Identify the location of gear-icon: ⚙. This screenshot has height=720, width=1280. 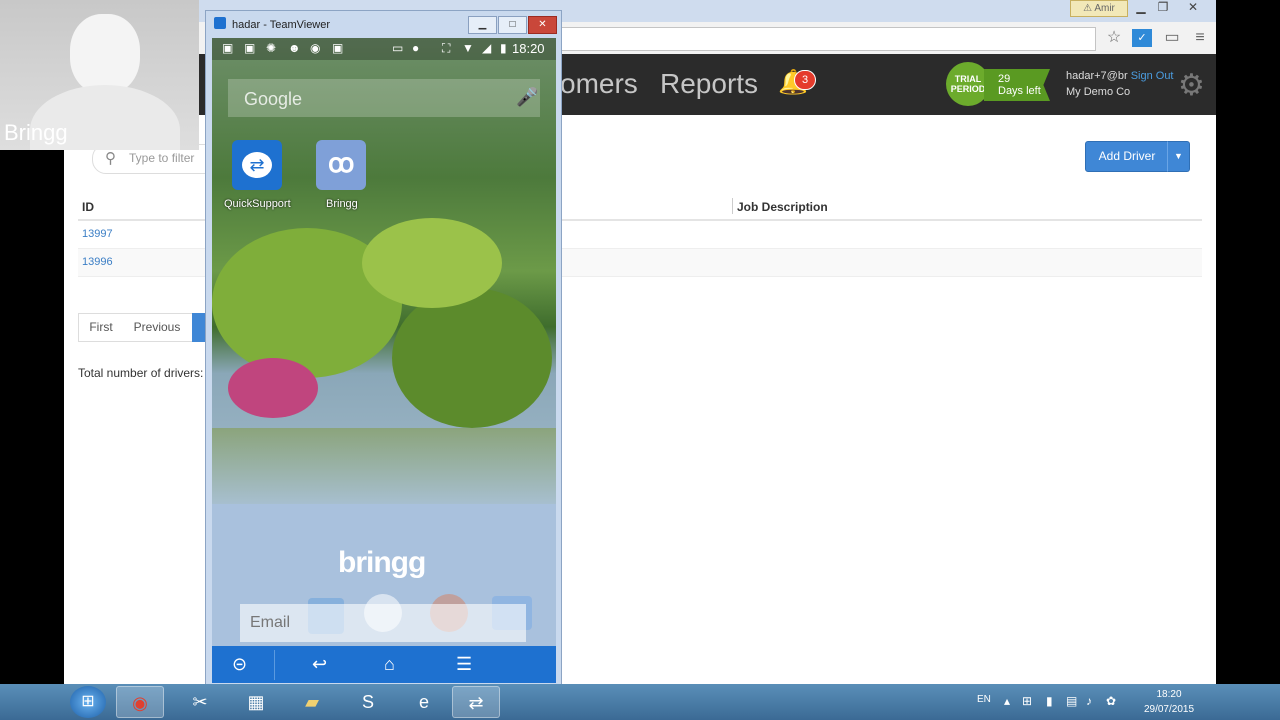
(1191, 85).